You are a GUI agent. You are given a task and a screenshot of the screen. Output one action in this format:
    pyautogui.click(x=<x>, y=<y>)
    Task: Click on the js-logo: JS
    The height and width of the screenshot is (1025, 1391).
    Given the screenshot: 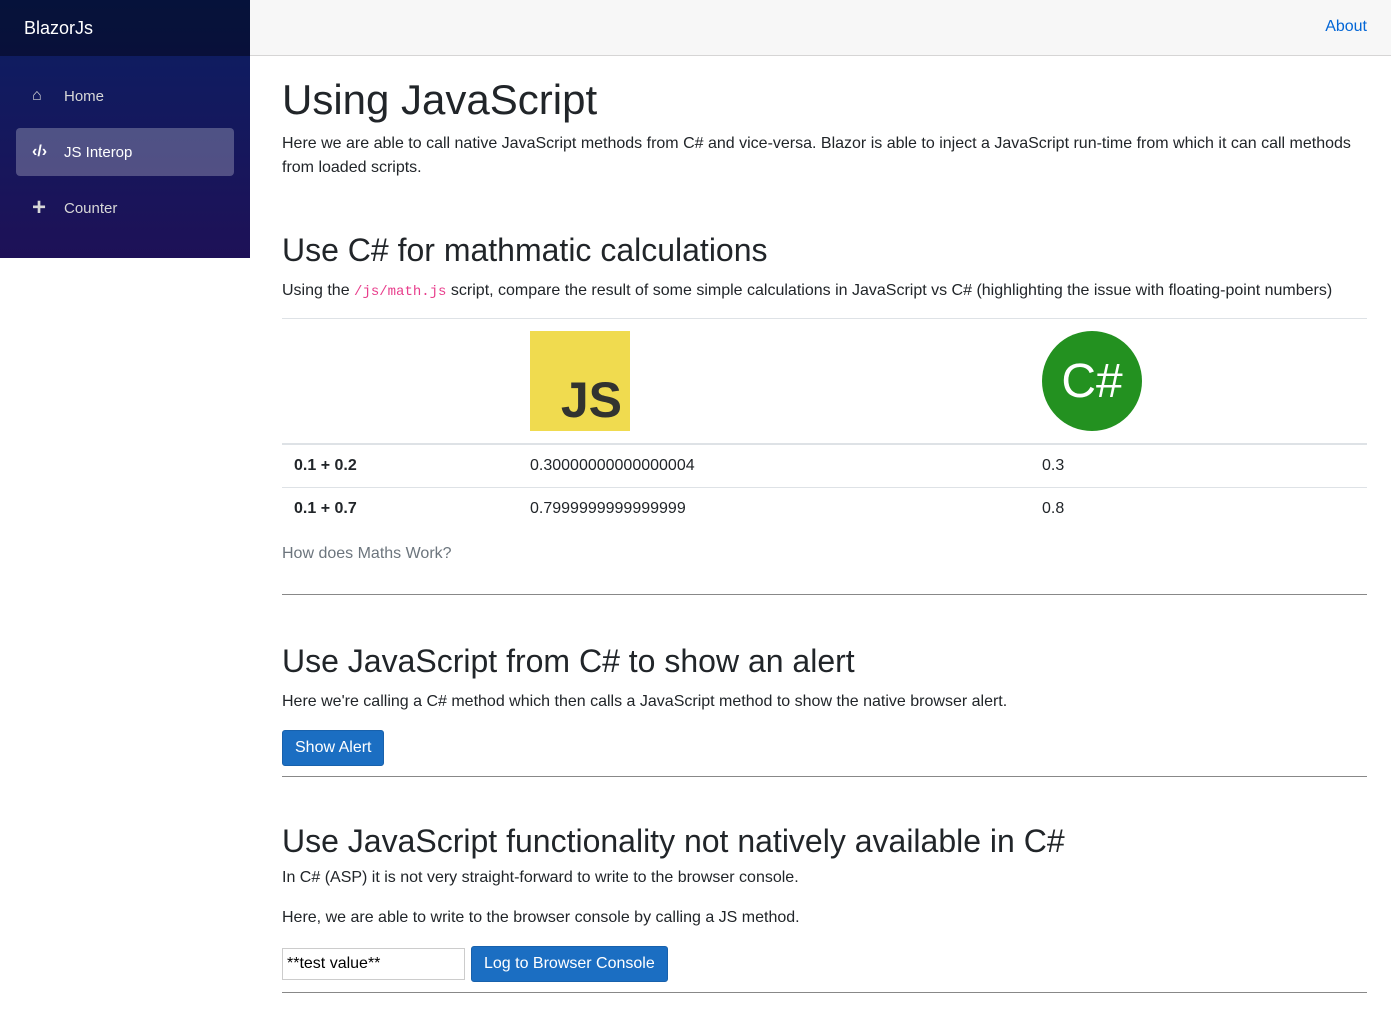 What is the action you would take?
    pyautogui.click(x=580, y=381)
    